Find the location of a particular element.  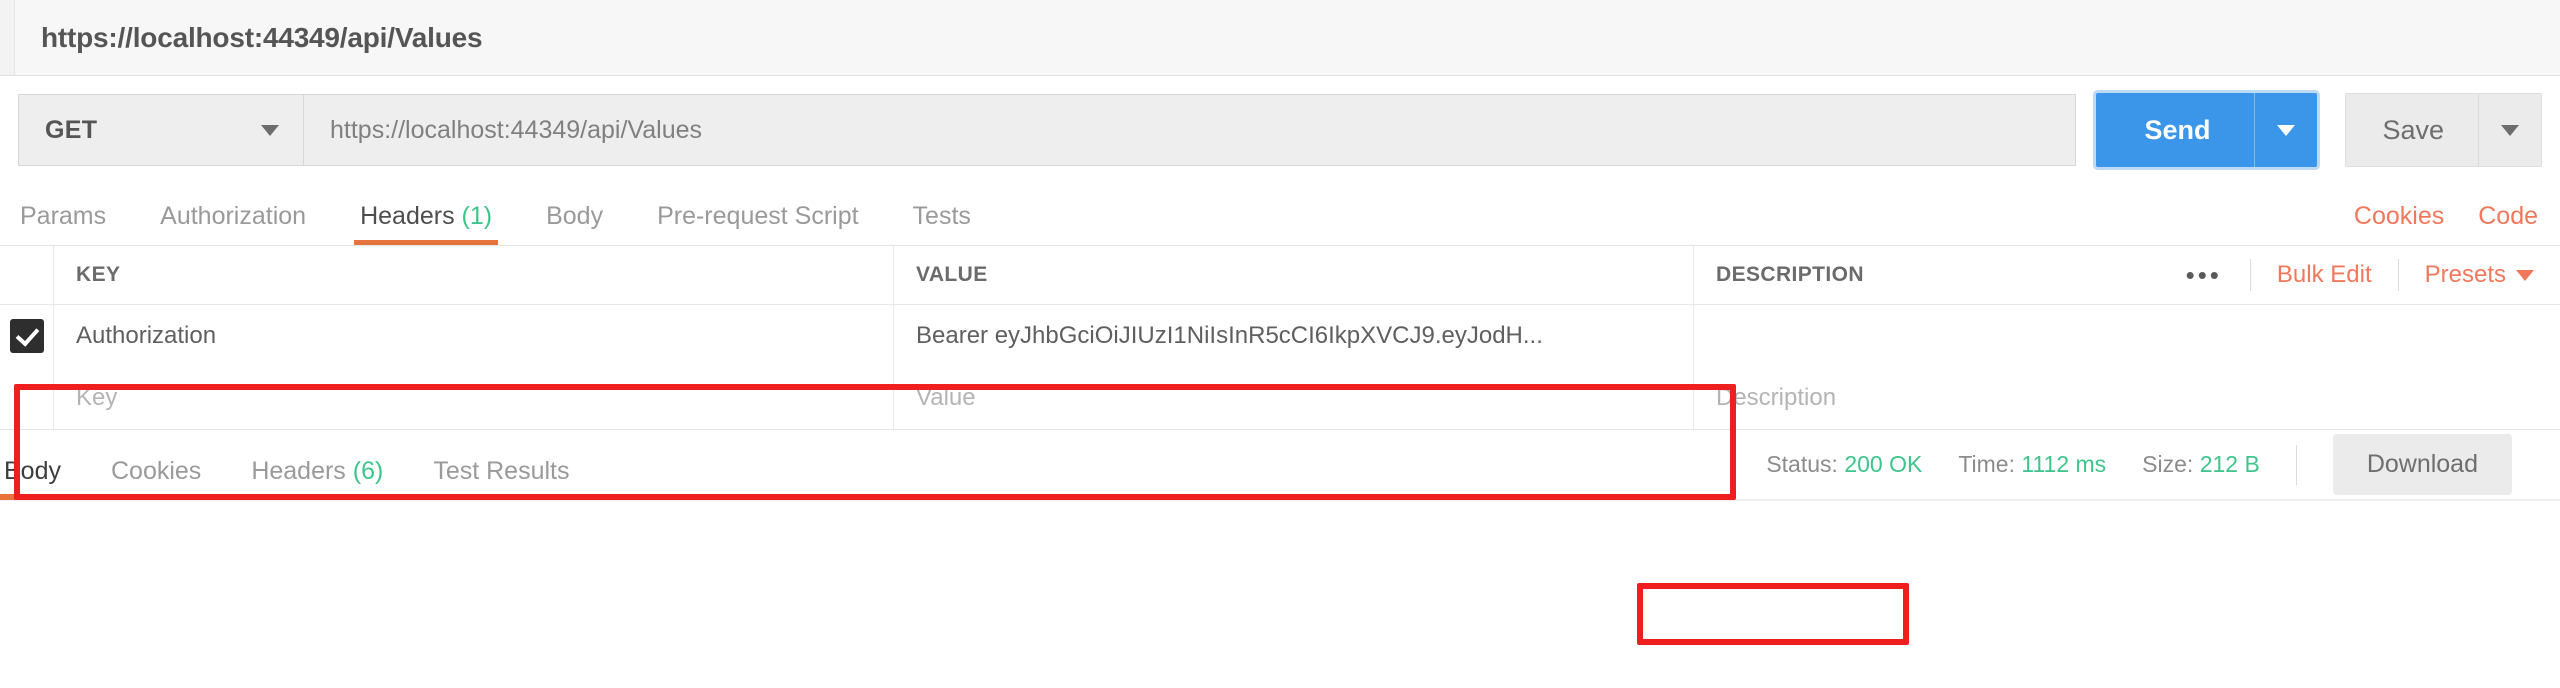

placeholder-description-text: Description is located at coordinates (1776, 397).